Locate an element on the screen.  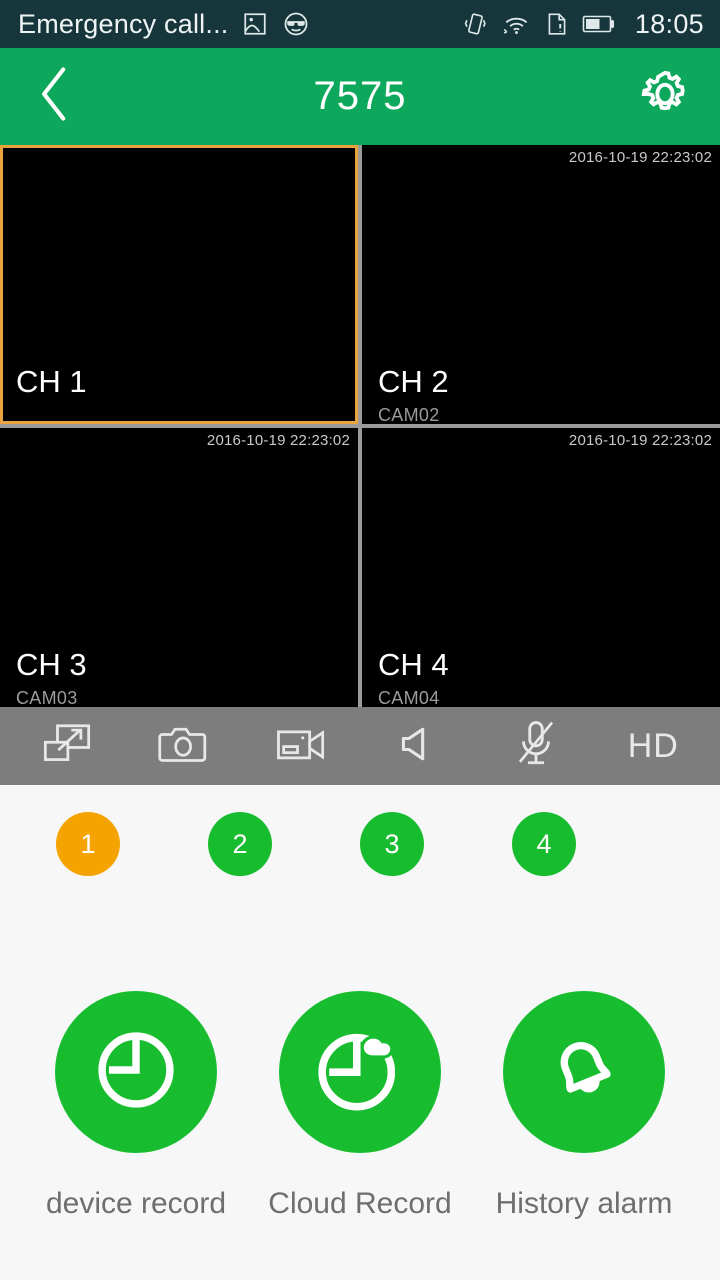
video-record-icon is located at coordinates (301, 746).